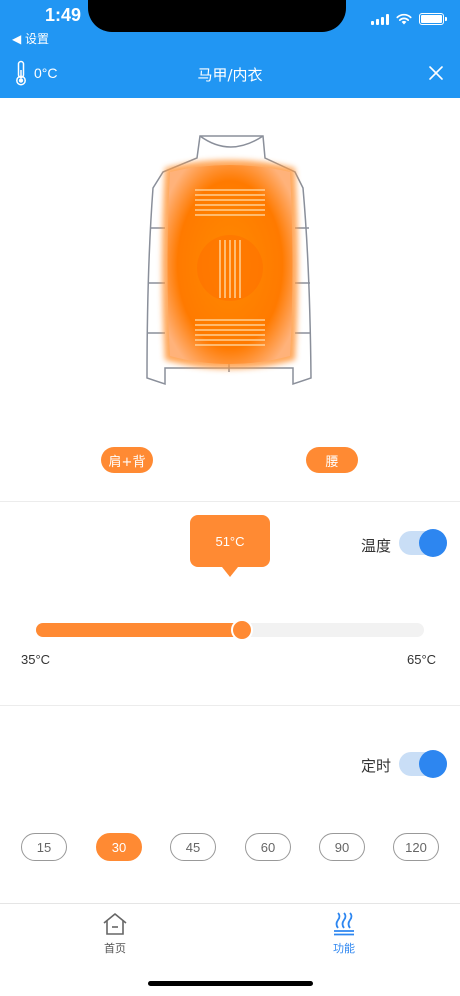 This screenshot has height=996, width=460. What do you see at coordinates (332, 460) in the screenshot?
I see `zone-waist-button: 腰` at bounding box center [332, 460].